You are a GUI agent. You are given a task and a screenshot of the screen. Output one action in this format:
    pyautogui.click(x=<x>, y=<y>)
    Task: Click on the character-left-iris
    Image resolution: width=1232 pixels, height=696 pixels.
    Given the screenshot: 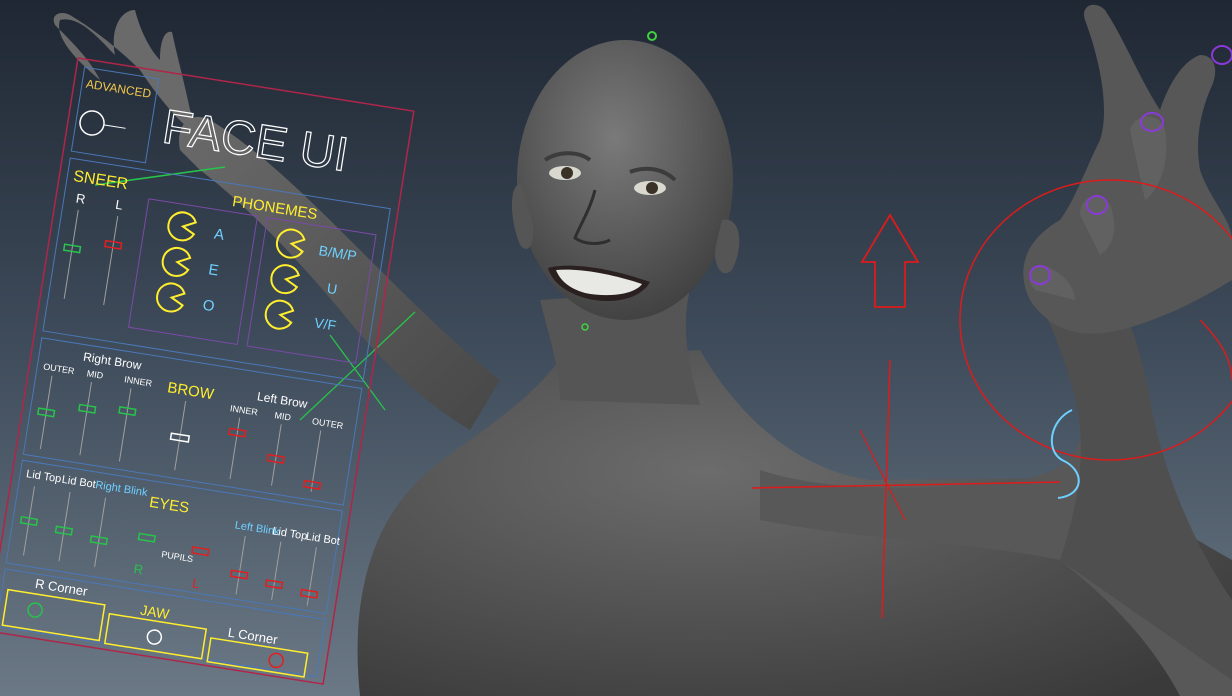 What is the action you would take?
    pyautogui.click(x=567, y=173)
    